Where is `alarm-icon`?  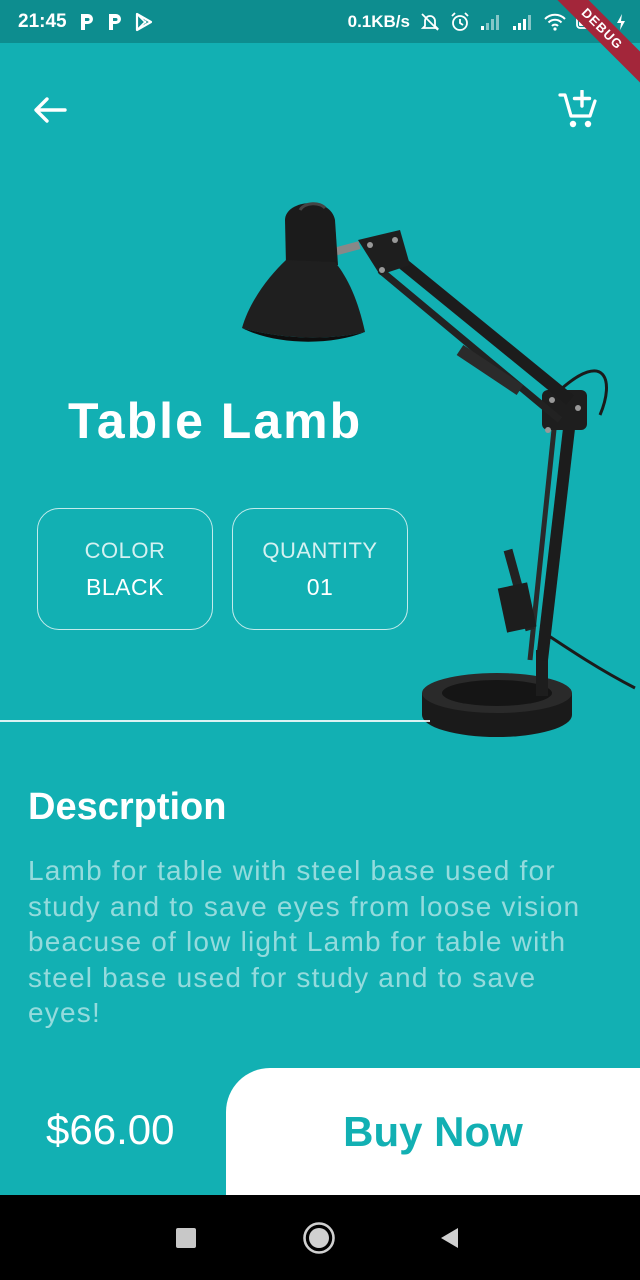 alarm-icon is located at coordinates (460, 21).